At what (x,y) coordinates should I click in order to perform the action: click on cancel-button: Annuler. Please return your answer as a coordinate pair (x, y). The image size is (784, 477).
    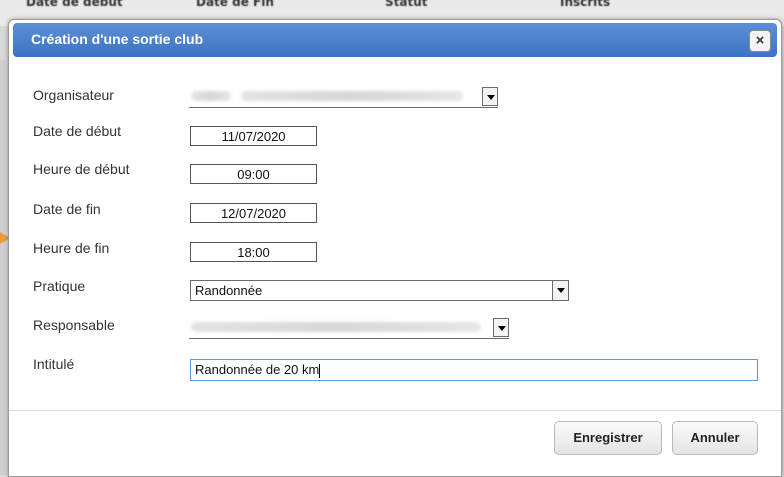
    Looking at the image, I should click on (715, 438).